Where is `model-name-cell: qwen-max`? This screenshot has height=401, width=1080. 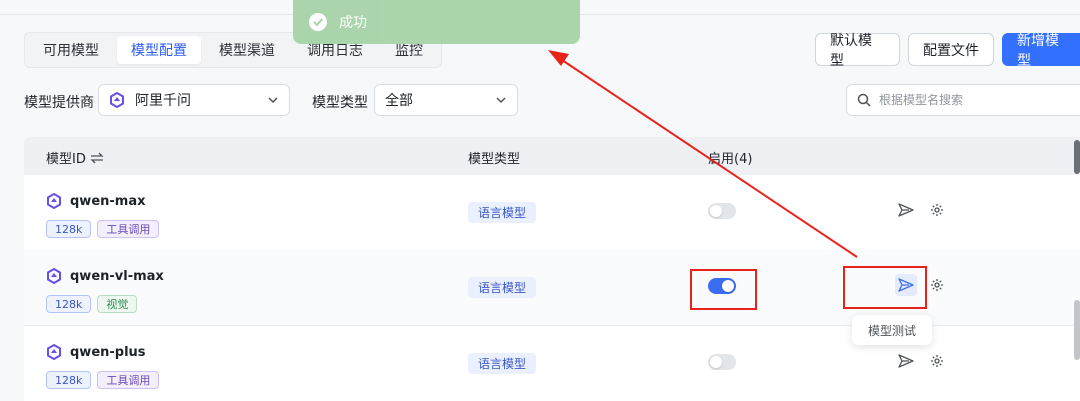 model-name-cell: qwen-max is located at coordinates (96, 201).